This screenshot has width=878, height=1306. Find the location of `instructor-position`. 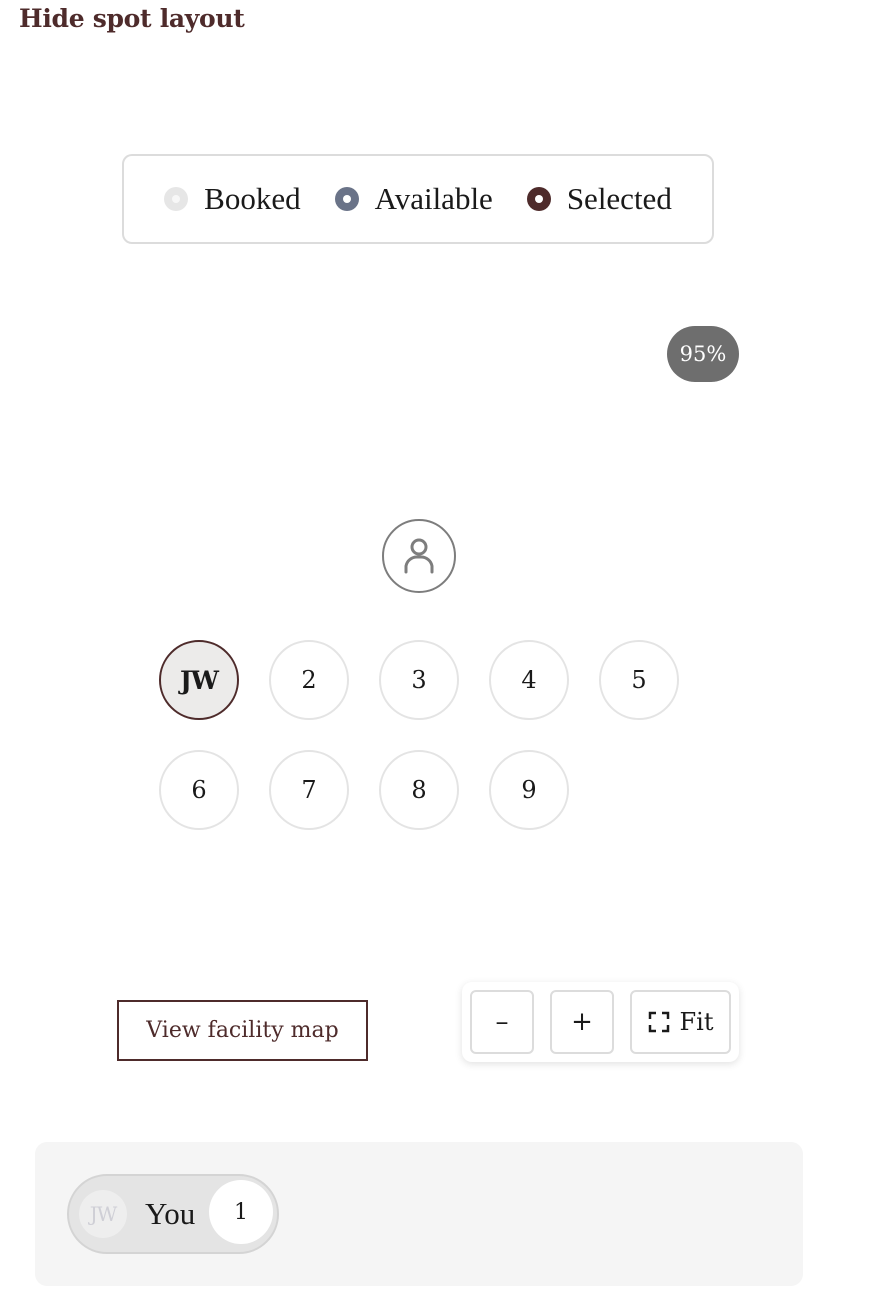

instructor-position is located at coordinates (419, 556).